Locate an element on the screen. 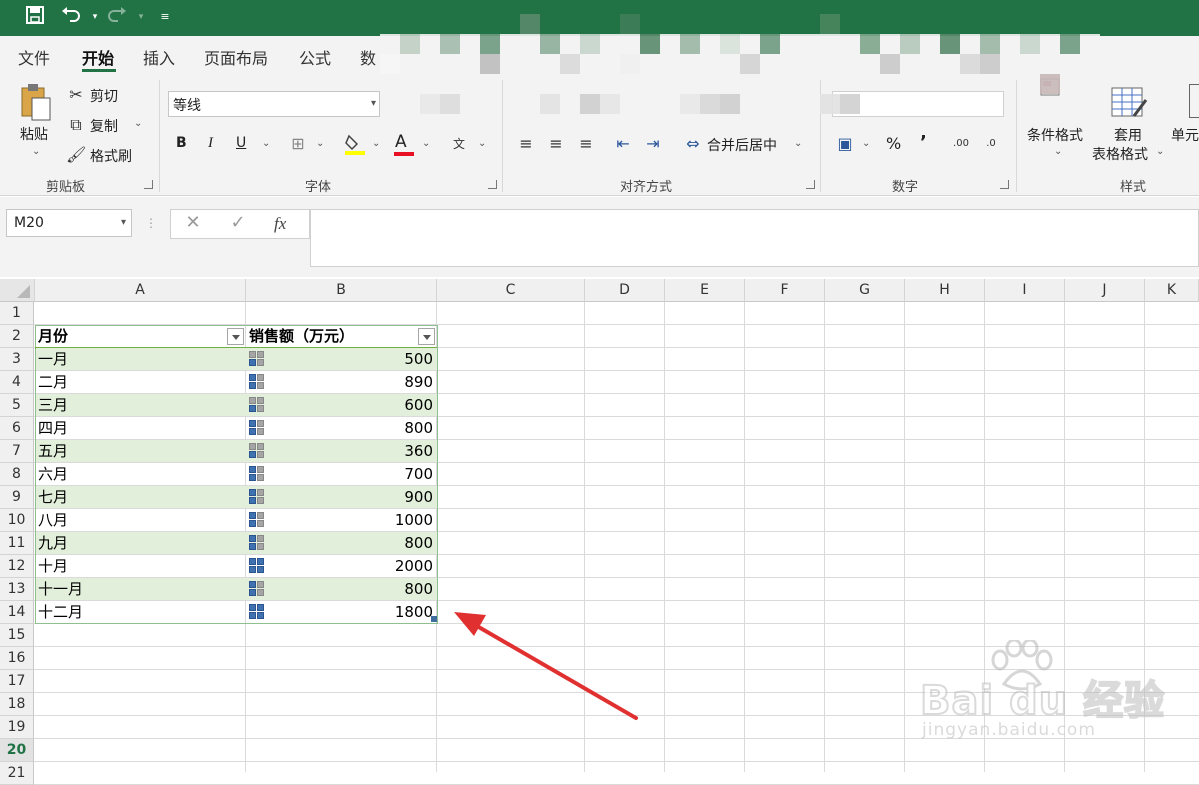 This screenshot has height=785, width=1199. filter-dropdown-month-icon is located at coordinates (235, 336).